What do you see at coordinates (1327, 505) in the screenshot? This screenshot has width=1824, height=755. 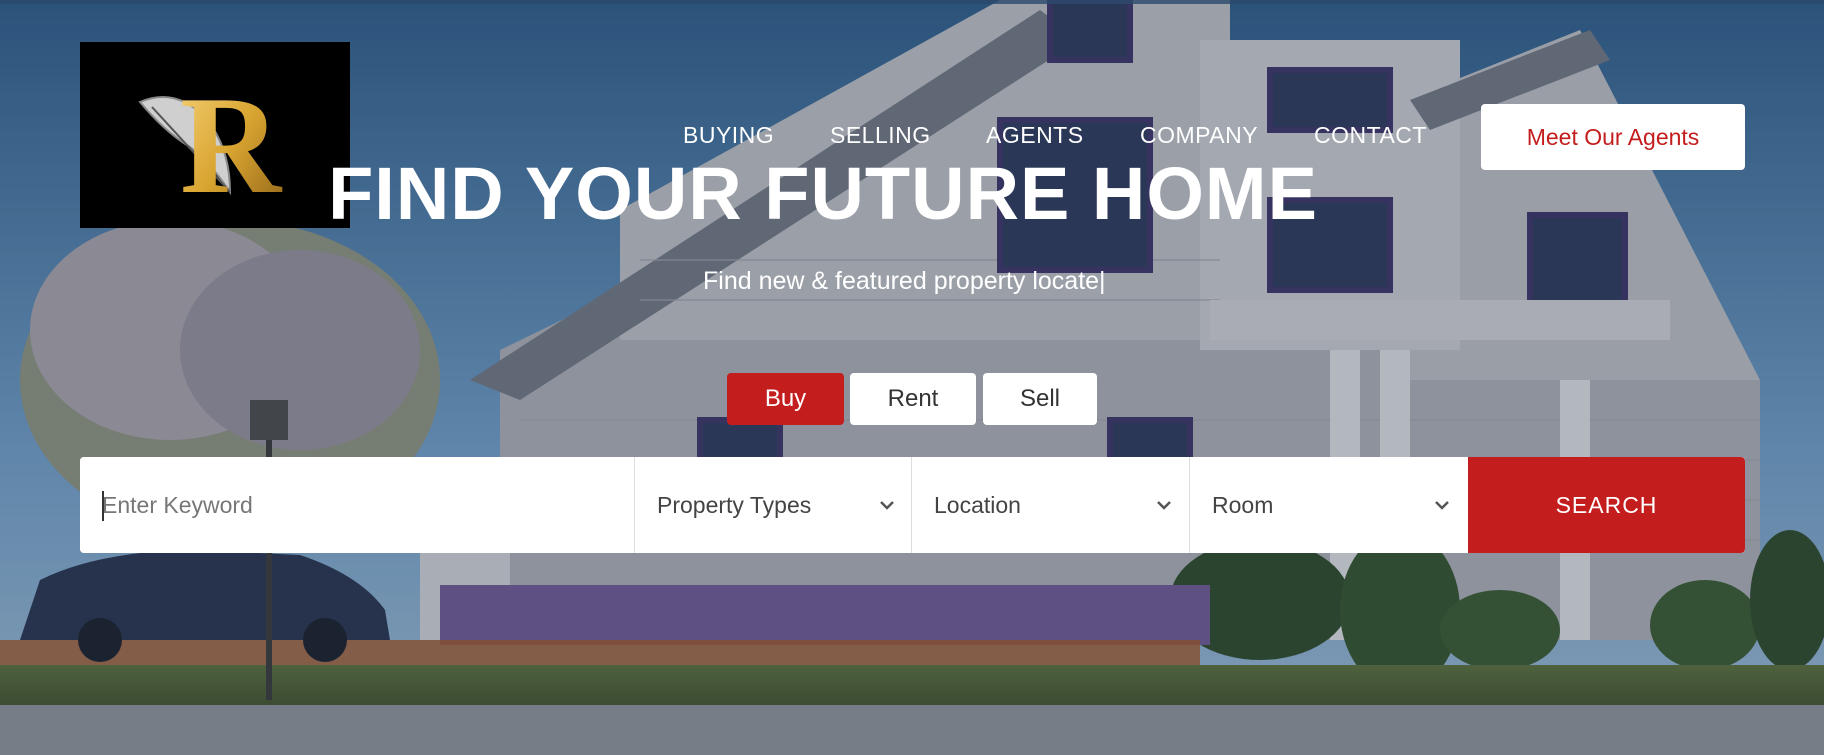 I see `room-select: Room` at bounding box center [1327, 505].